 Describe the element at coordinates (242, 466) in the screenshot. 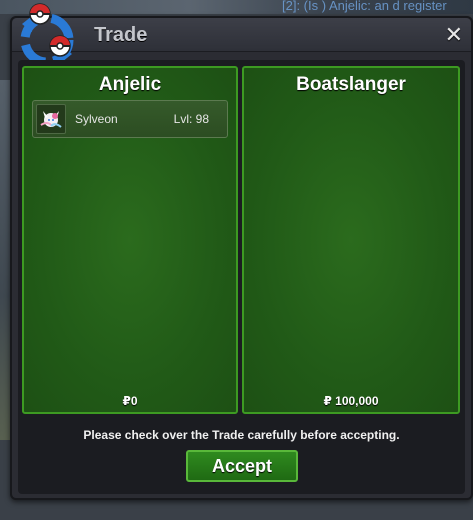

I see `accept-button: Accept` at that location.